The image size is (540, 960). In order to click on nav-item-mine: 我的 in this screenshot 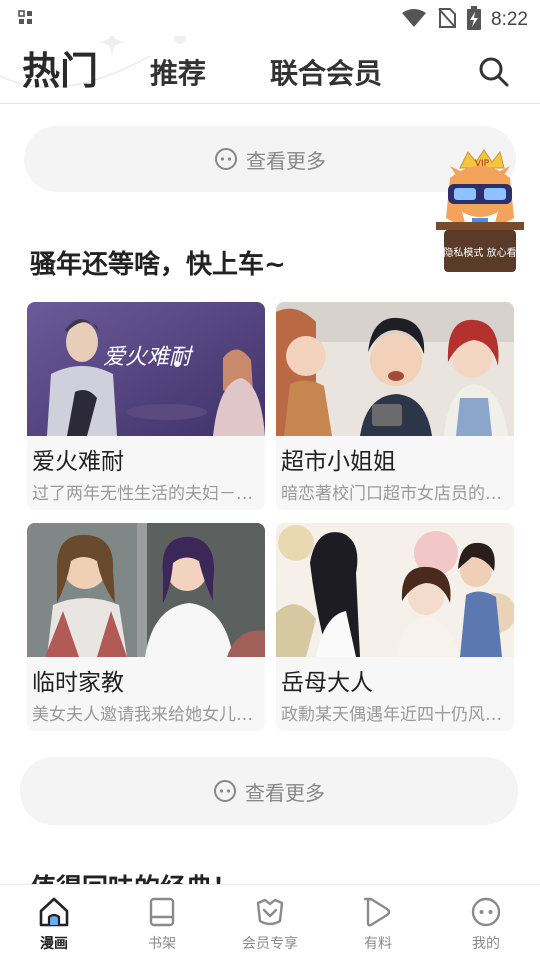, I will do `click(486, 922)`.